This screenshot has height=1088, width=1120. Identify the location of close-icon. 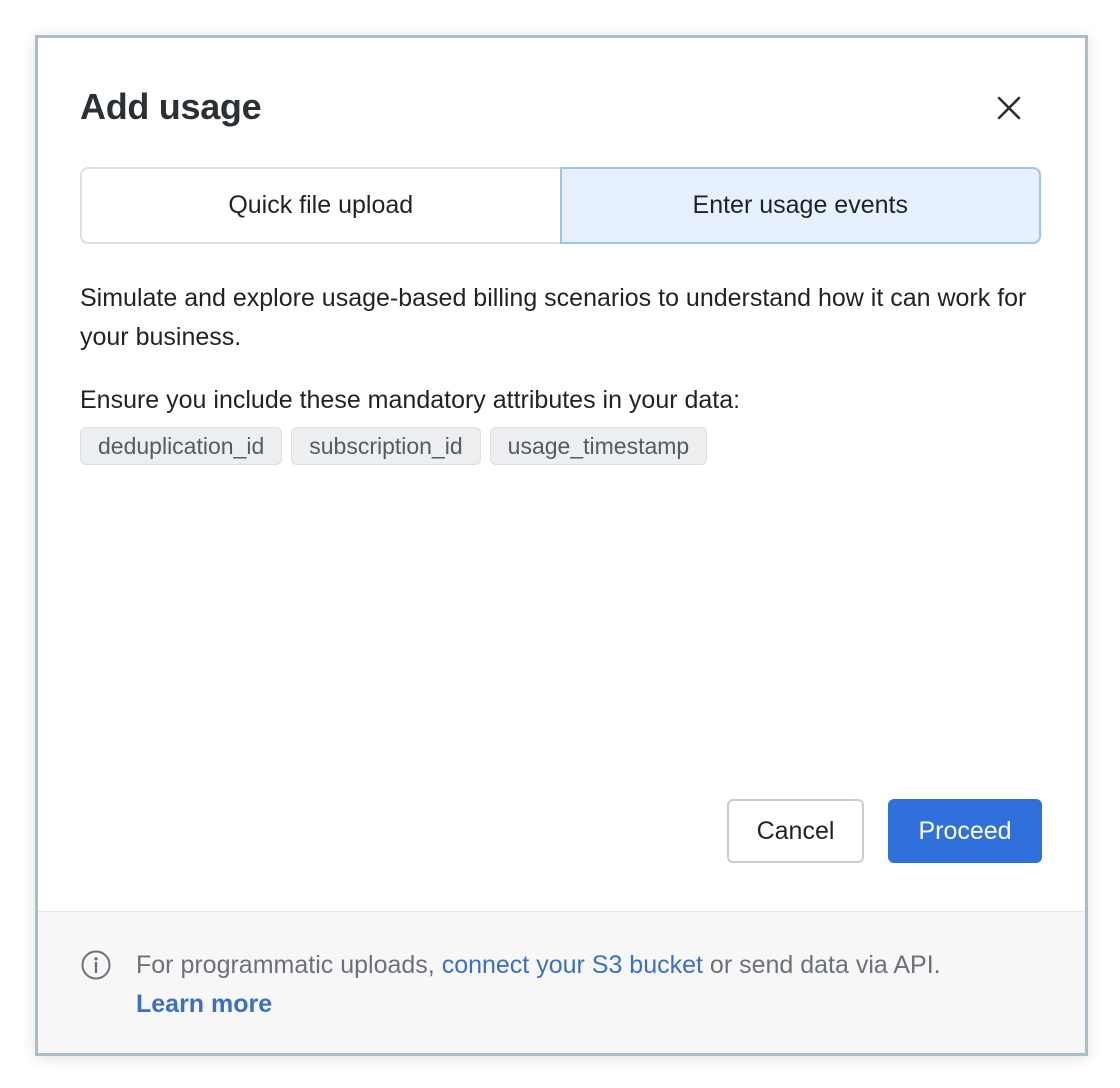
(1009, 108).